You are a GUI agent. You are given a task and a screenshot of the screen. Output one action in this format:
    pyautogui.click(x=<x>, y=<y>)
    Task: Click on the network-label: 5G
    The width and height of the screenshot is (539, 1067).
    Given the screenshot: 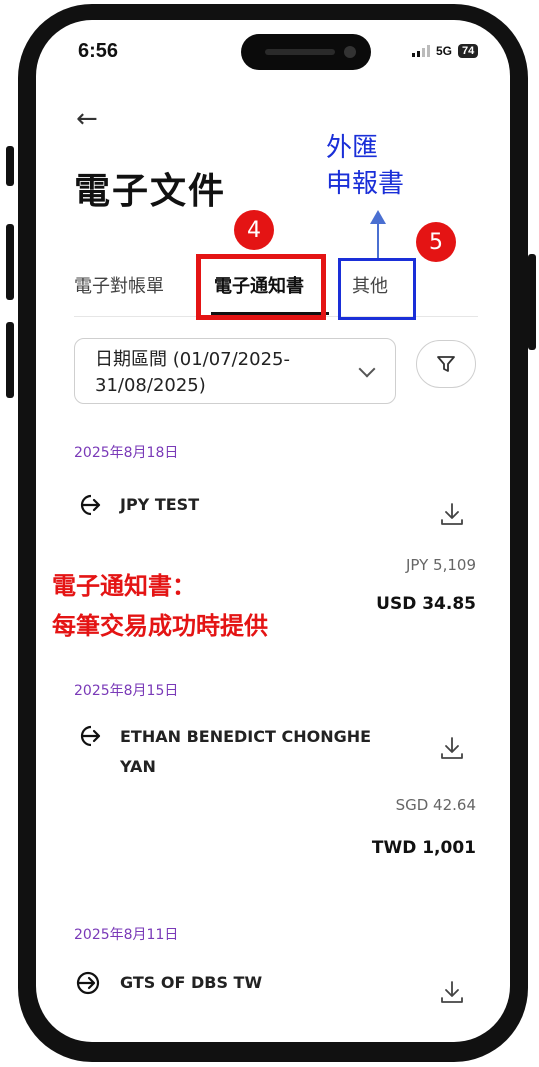 What is the action you would take?
    pyautogui.click(x=444, y=51)
    